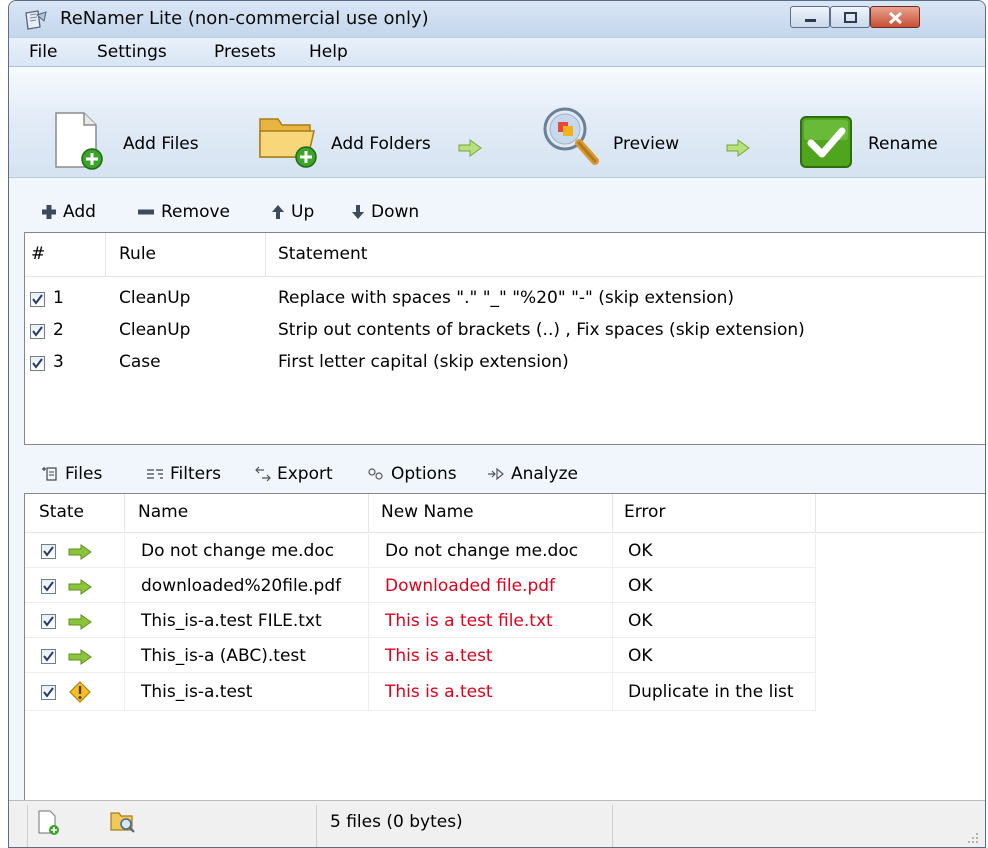 The height and width of the screenshot is (848, 988). I want to click on add-rule-button: Add, so click(68, 212).